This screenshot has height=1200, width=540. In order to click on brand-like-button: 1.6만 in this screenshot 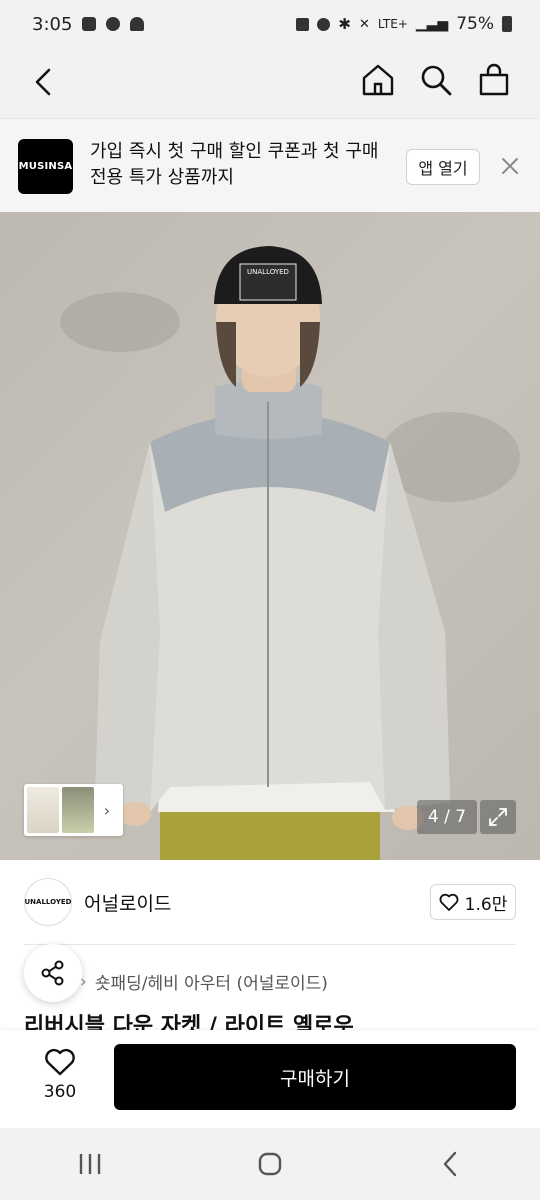, I will do `click(473, 902)`.